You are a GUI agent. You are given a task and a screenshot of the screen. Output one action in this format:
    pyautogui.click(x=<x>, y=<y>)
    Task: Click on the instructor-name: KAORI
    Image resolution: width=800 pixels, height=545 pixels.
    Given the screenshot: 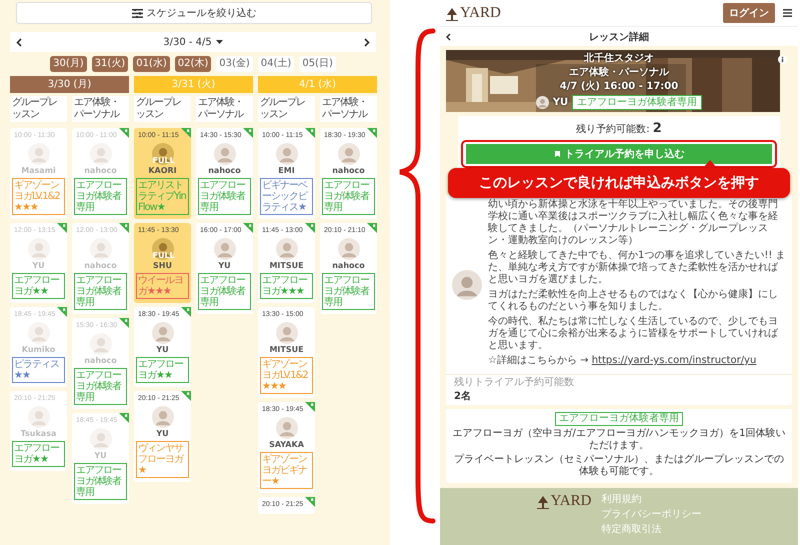 What is the action you would take?
    pyautogui.click(x=162, y=171)
    